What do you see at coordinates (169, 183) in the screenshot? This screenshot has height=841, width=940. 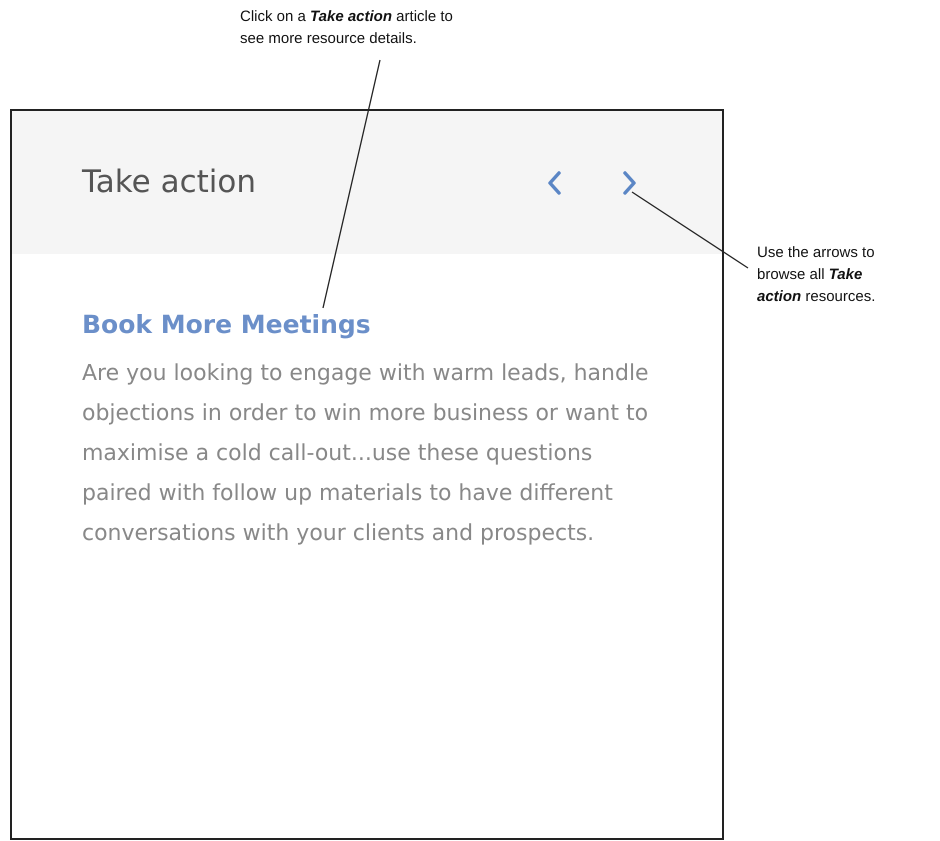 I see `card-title: Take action` at bounding box center [169, 183].